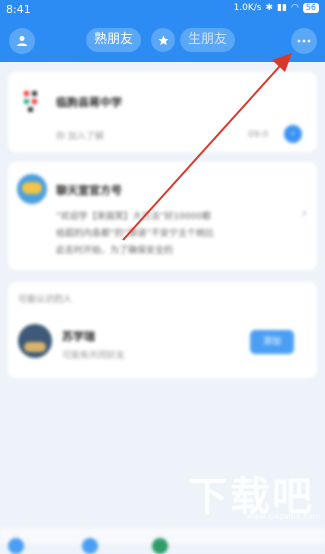 This screenshot has height=554, width=325. I want to click on person-subtitle: 可能有共同好友, so click(94, 356).